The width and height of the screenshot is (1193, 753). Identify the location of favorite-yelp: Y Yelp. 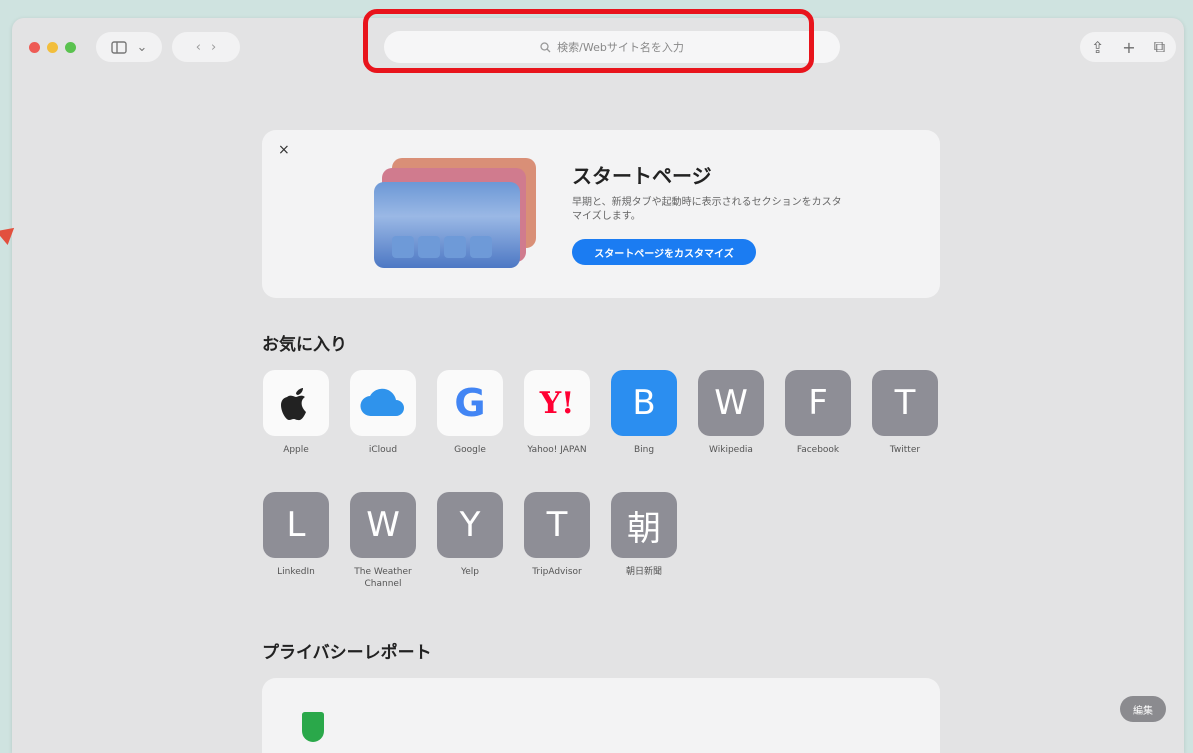
(470, 535).